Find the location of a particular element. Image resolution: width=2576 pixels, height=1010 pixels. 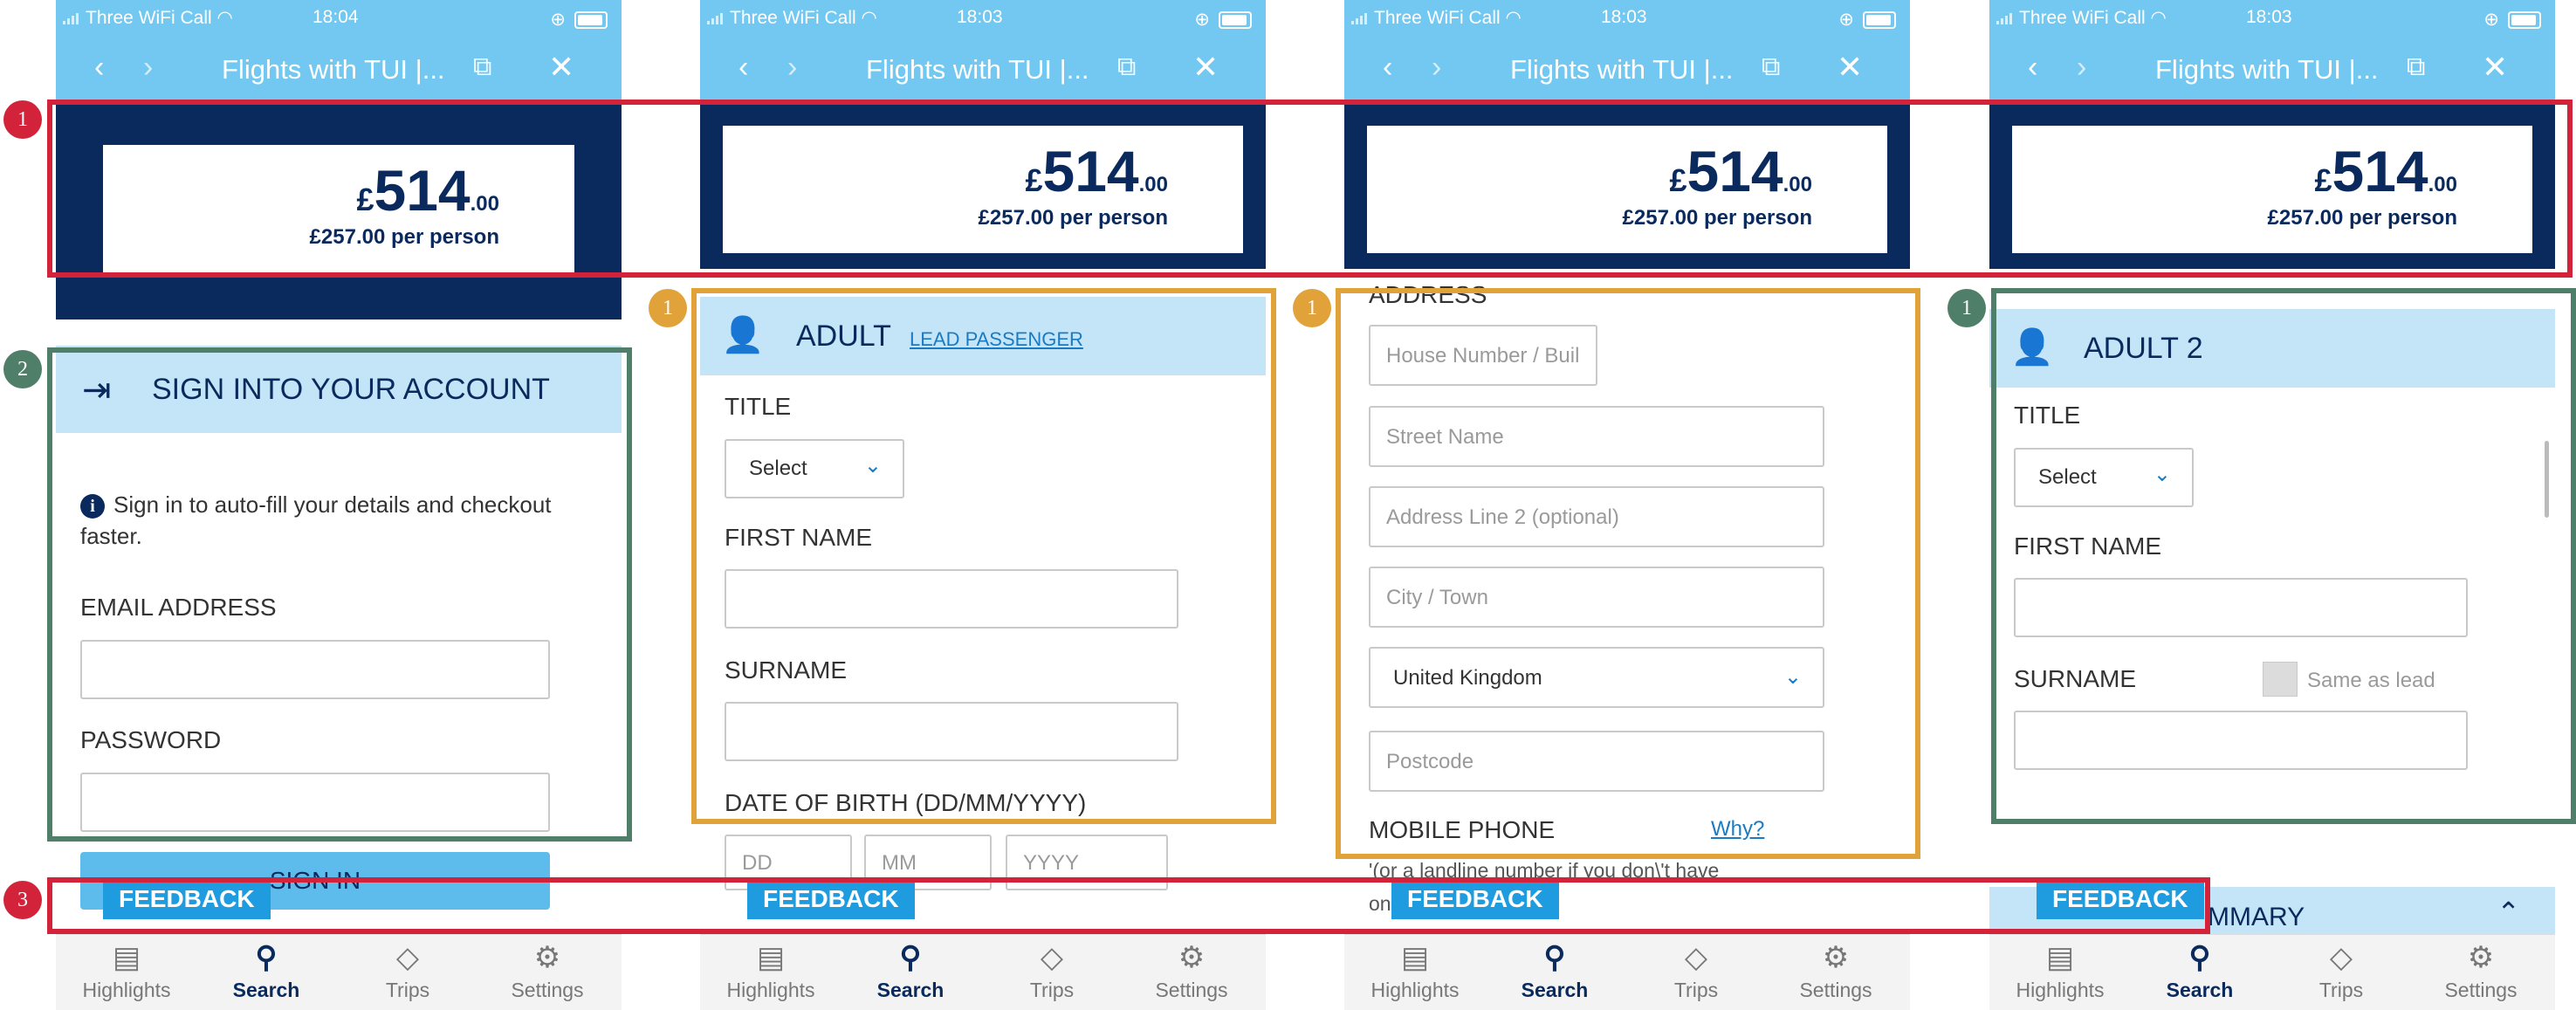

status-bar: Three WiFi Call ◠ 18:04 ⊕ is located at coordinates (339, 18).